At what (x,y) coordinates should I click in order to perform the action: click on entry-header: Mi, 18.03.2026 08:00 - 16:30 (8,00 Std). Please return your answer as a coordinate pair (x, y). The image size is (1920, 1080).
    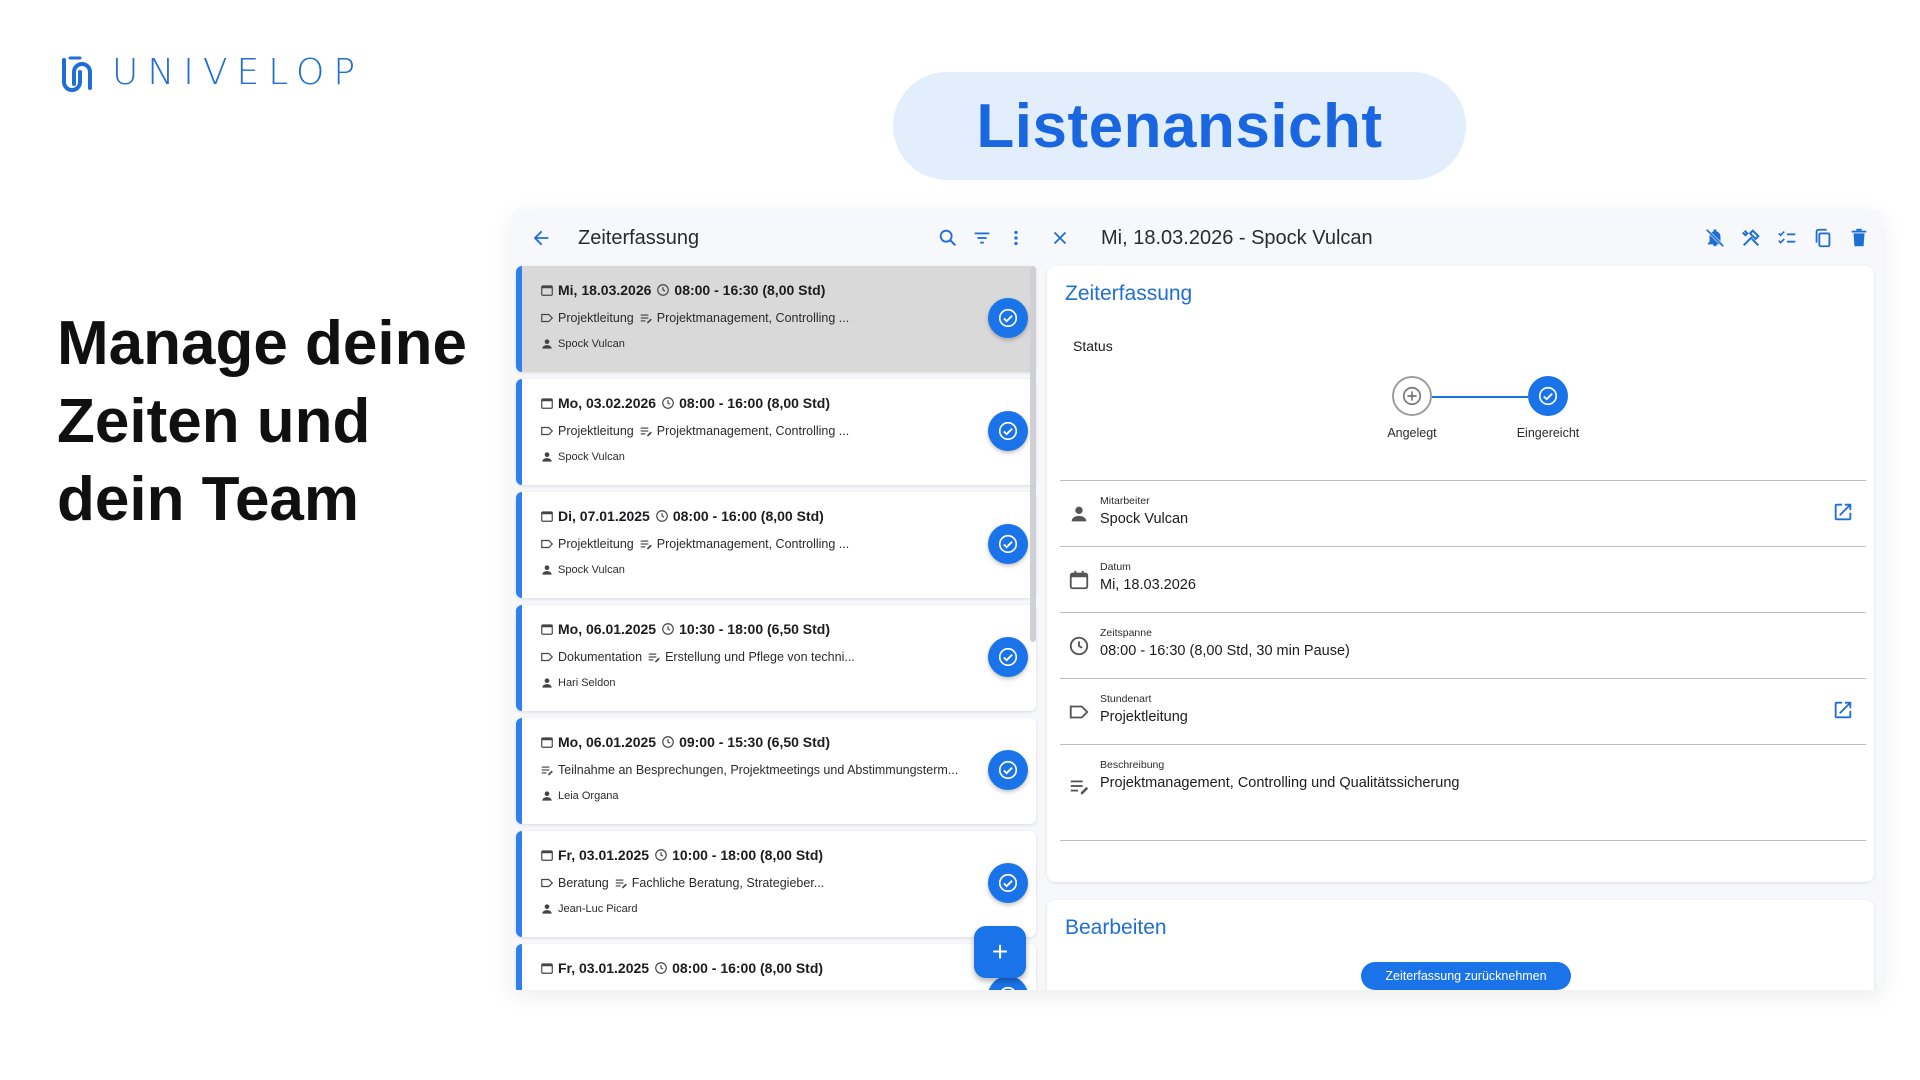
    Looking at the image, I should click on (788, 290).